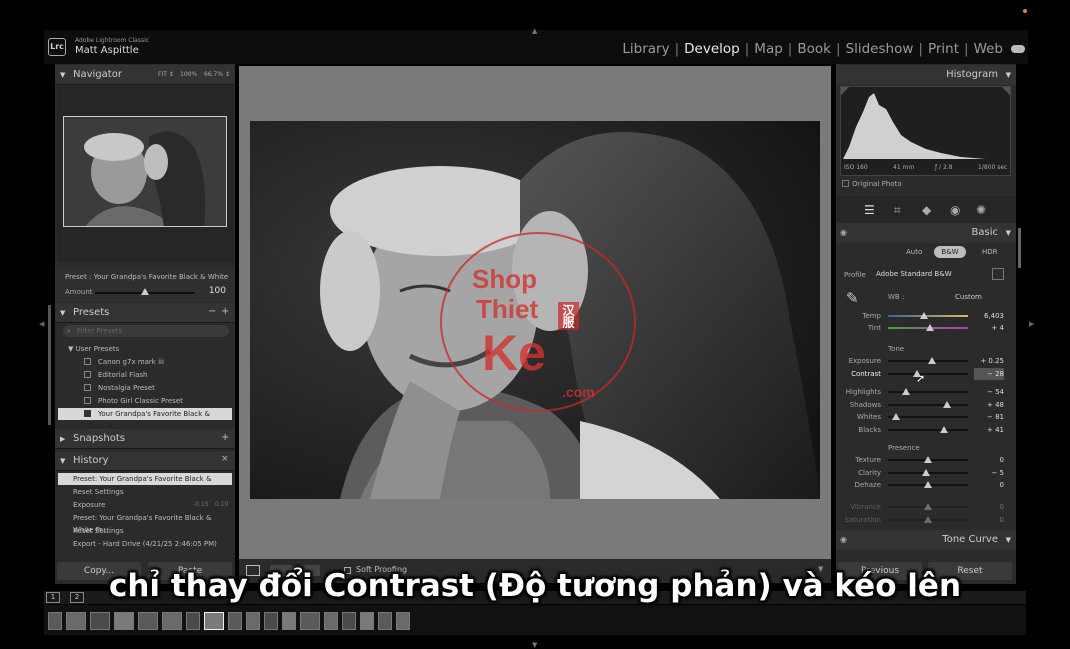 Image resolution: width=1070 pixels, height=649 pixels. I want to click on wb-select: Custom, so click(968, 297).